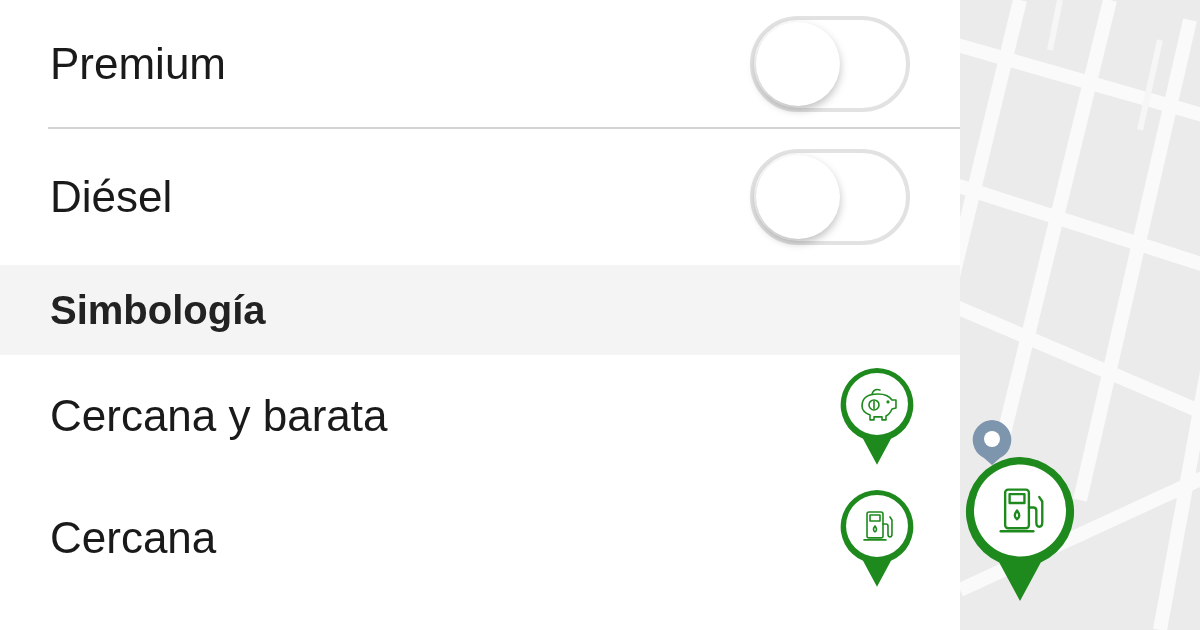 The image size is (1200, 630). Describe the element at coordinates (877, 538) in the screenshot. I see `fuel-pump-pin-icon` at that location.